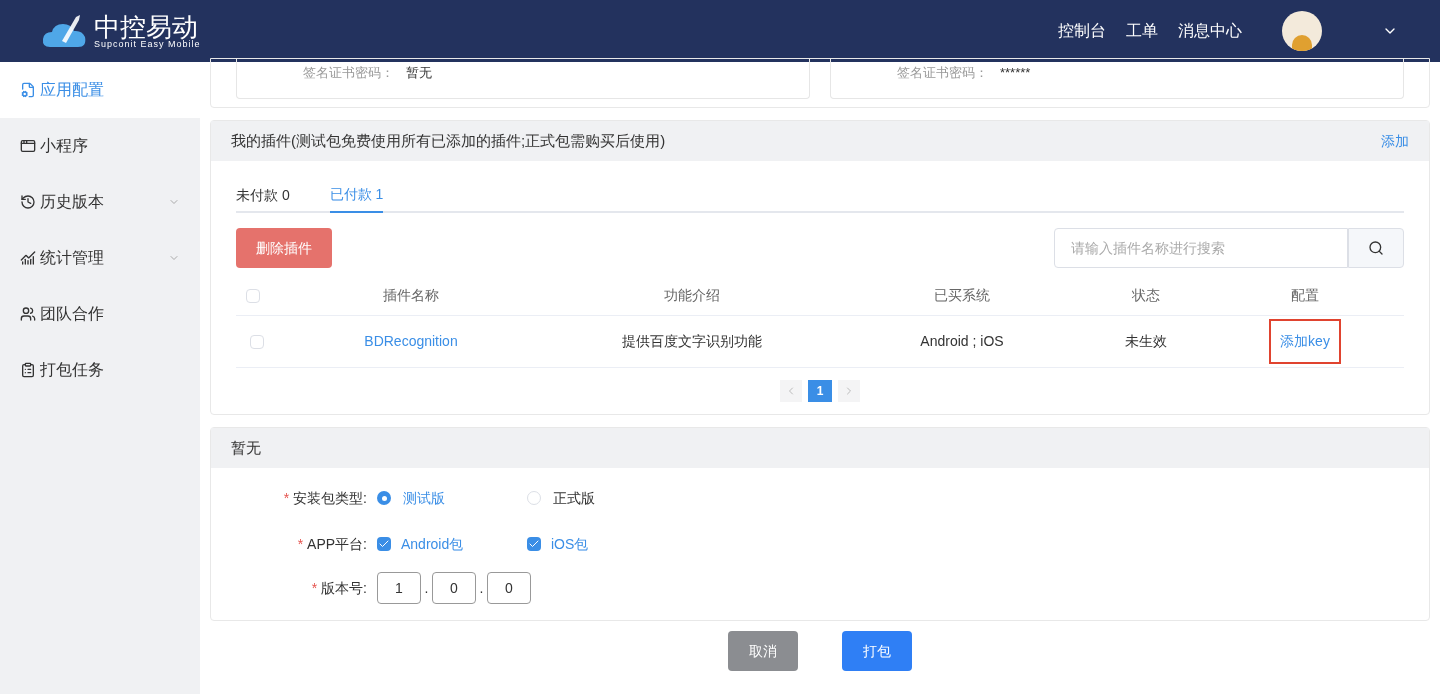 Image resolution: width=1440 pixels, height=694 pixels. What do you see at coordinates (257, 341) in the screenshot?
I see `row-checkbox` at bounding box center [257, 341].